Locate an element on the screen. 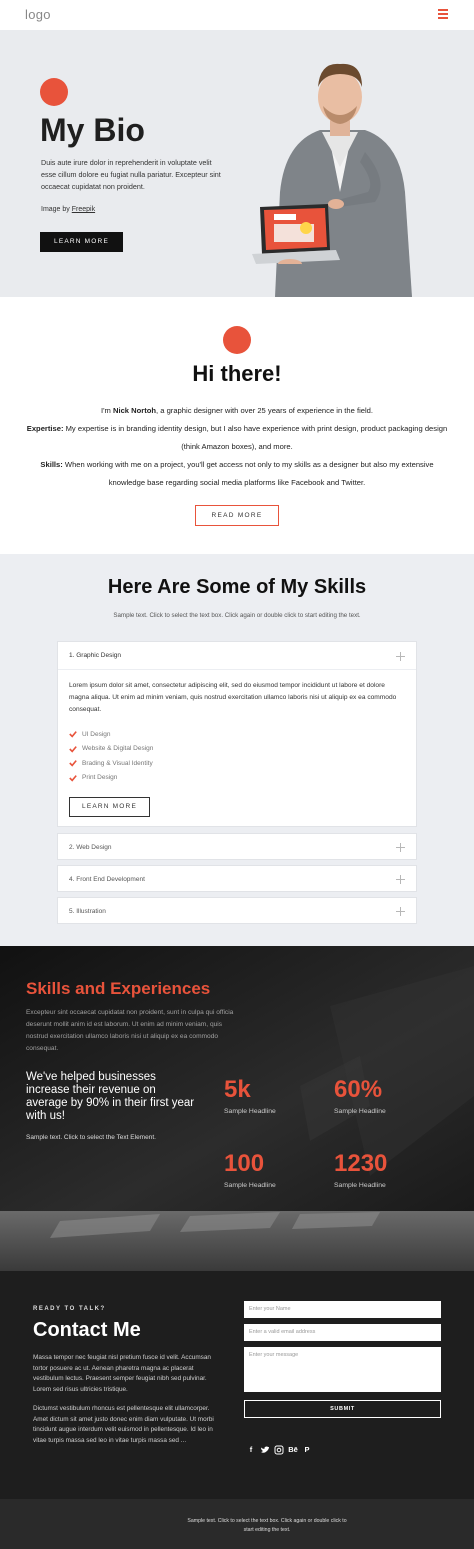  check-item: UI Design is located at coordinates (111, 734).